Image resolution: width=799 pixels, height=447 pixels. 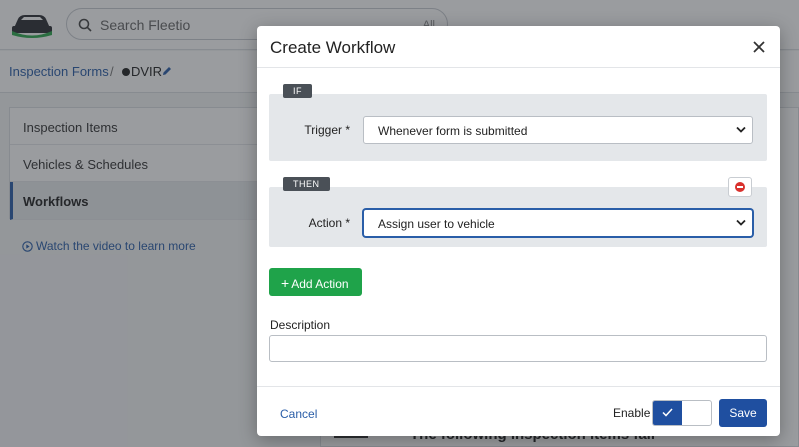 What do you see at coordinates (632, 413) in the screenshot?
I see `enable-label: Enable` at bounding box center [632, 413].